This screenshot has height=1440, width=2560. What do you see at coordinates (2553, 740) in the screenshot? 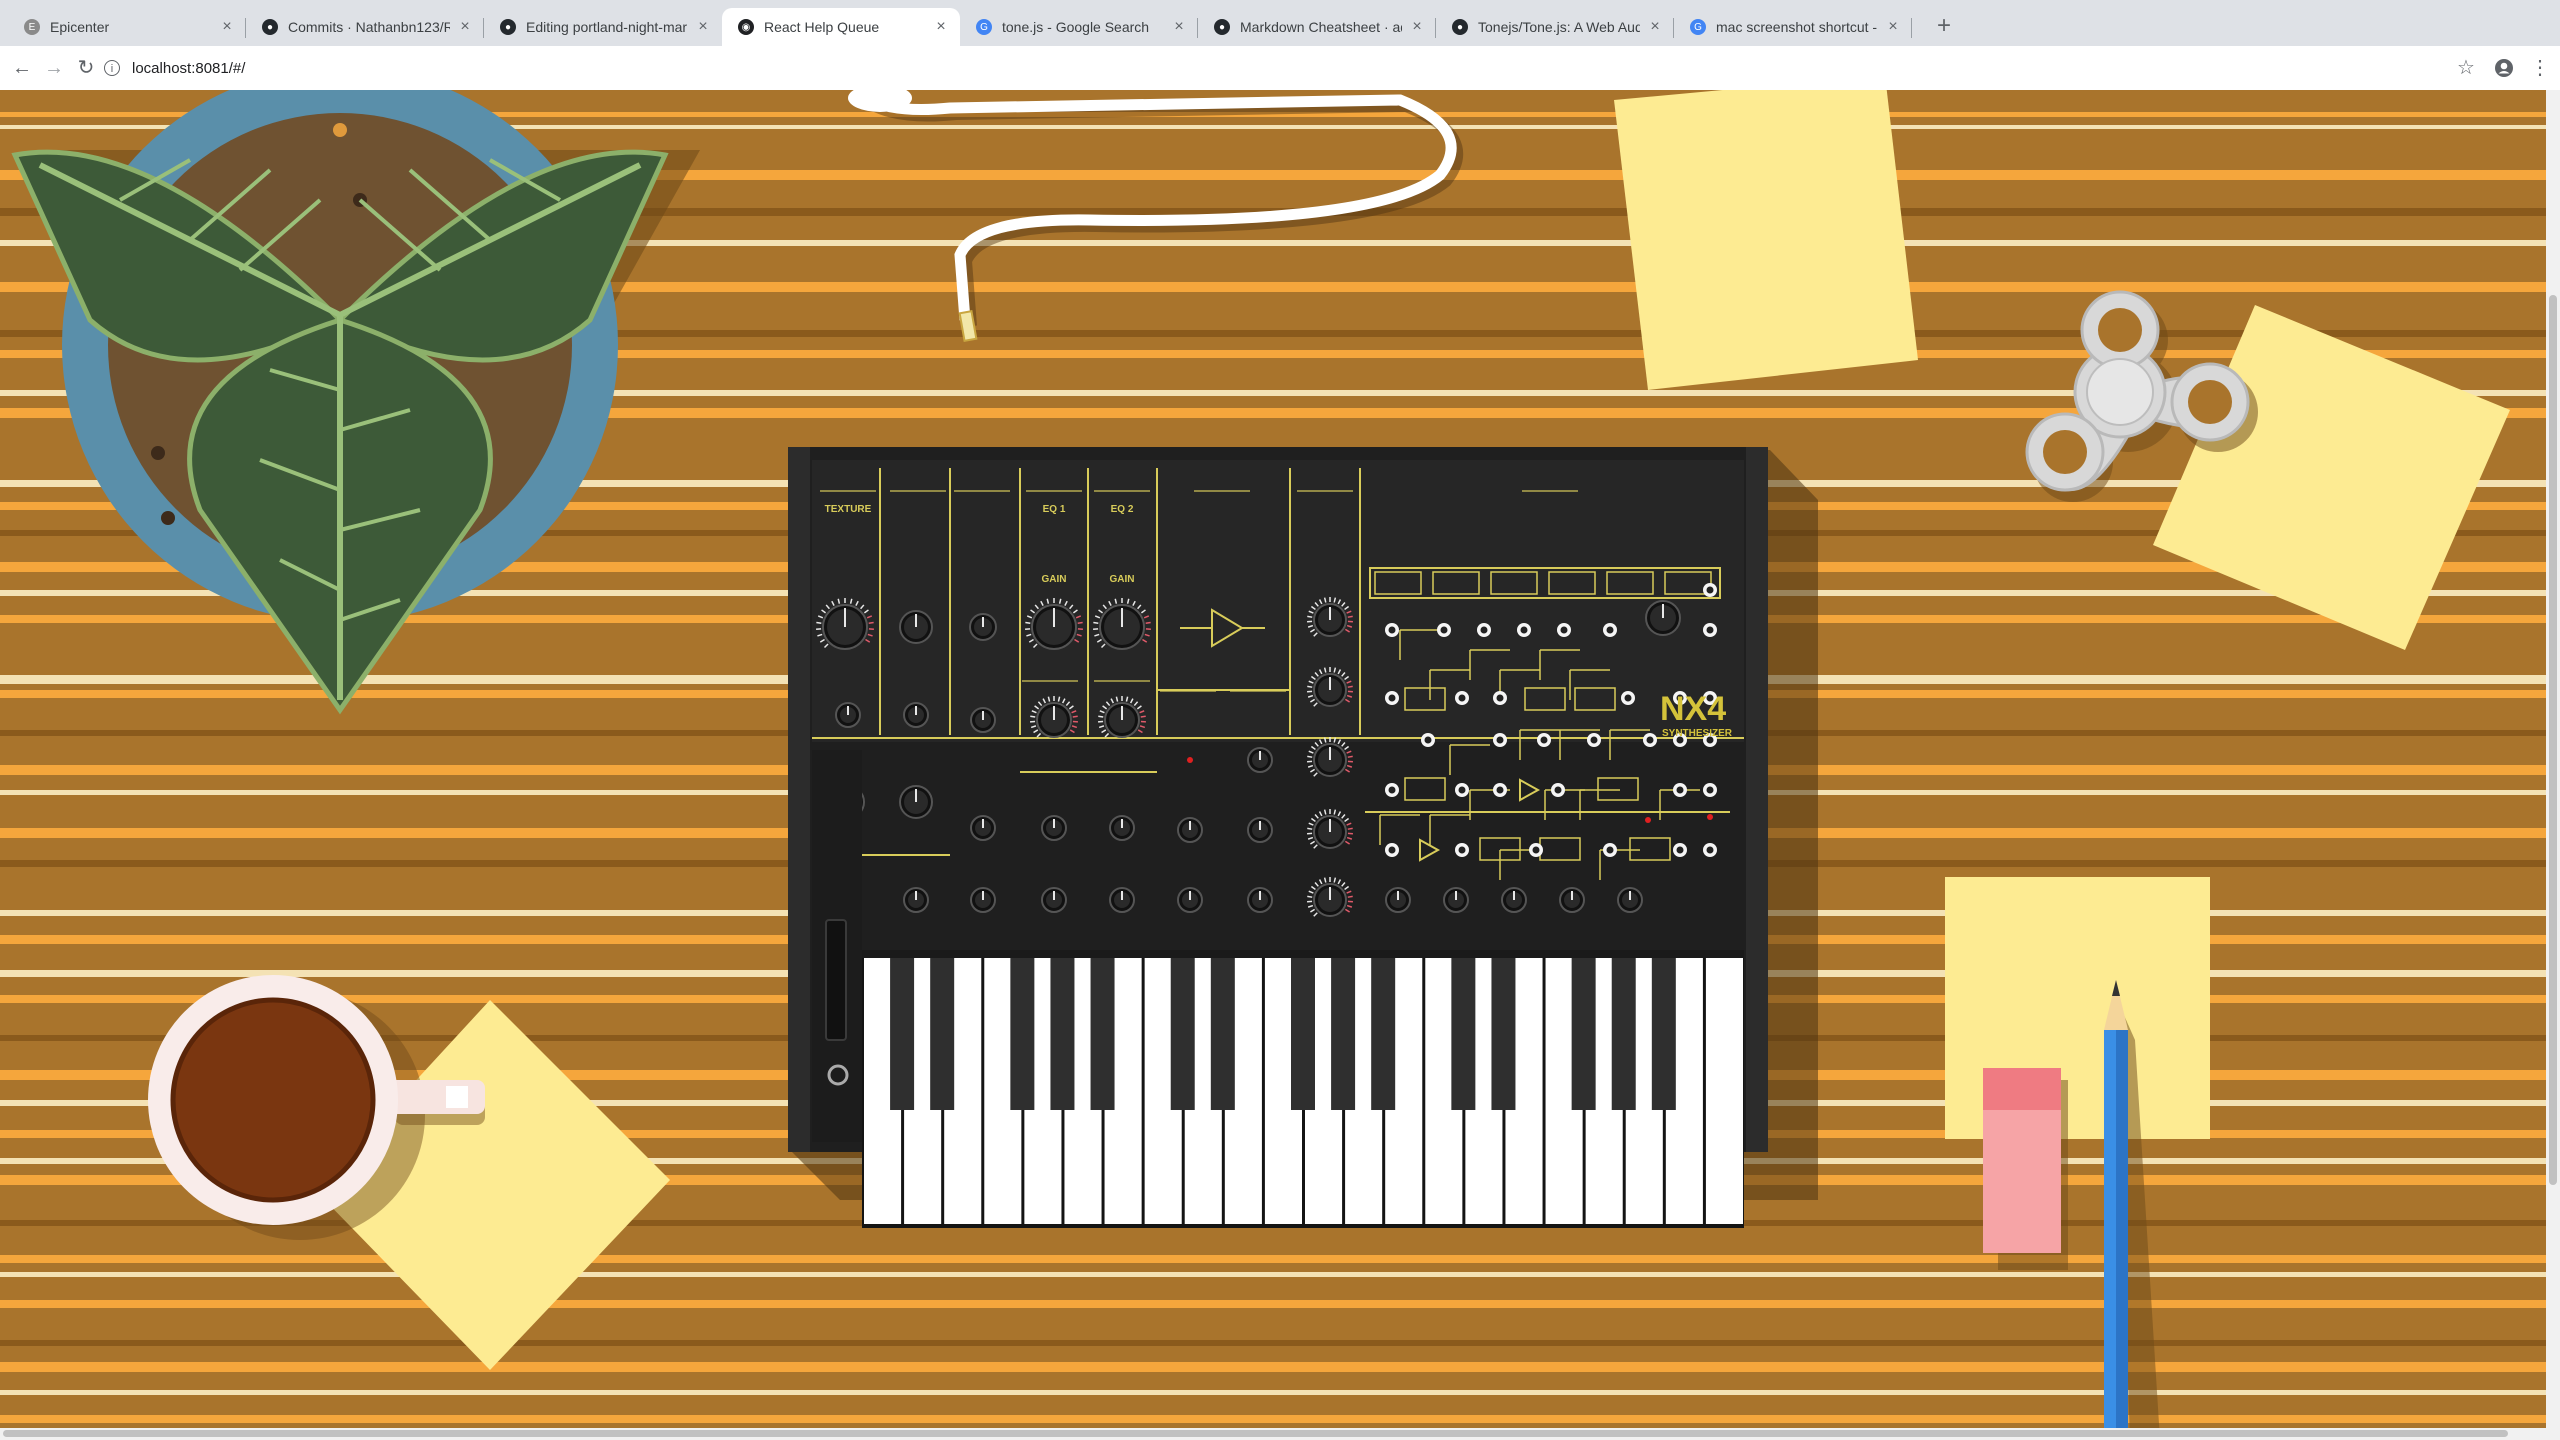
I see `scrollbar-thumb` at bounding box center [2553, 740].